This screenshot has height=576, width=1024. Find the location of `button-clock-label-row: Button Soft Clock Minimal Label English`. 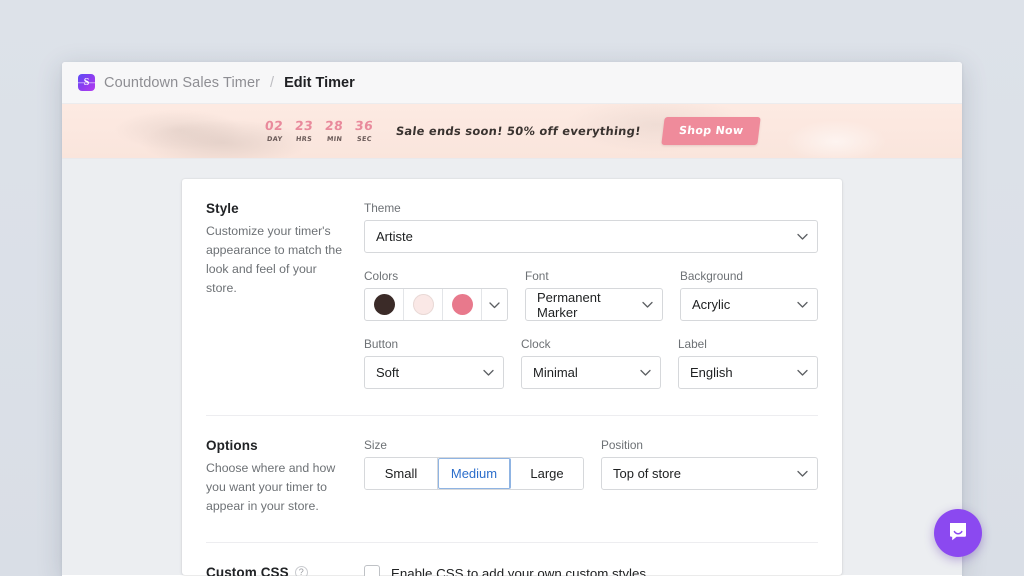

button-clock-label-row: Button Soft Clock Minimal Label English is located at coordinates (591, 363).